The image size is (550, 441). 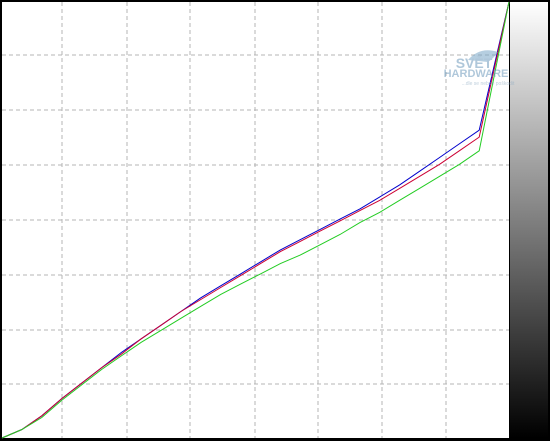 What do you see at coordinates (488, 84) in the screenshot?
I see `watermark-tagline: ...dle se nebde poškodit` at bounding box center [488, 84].